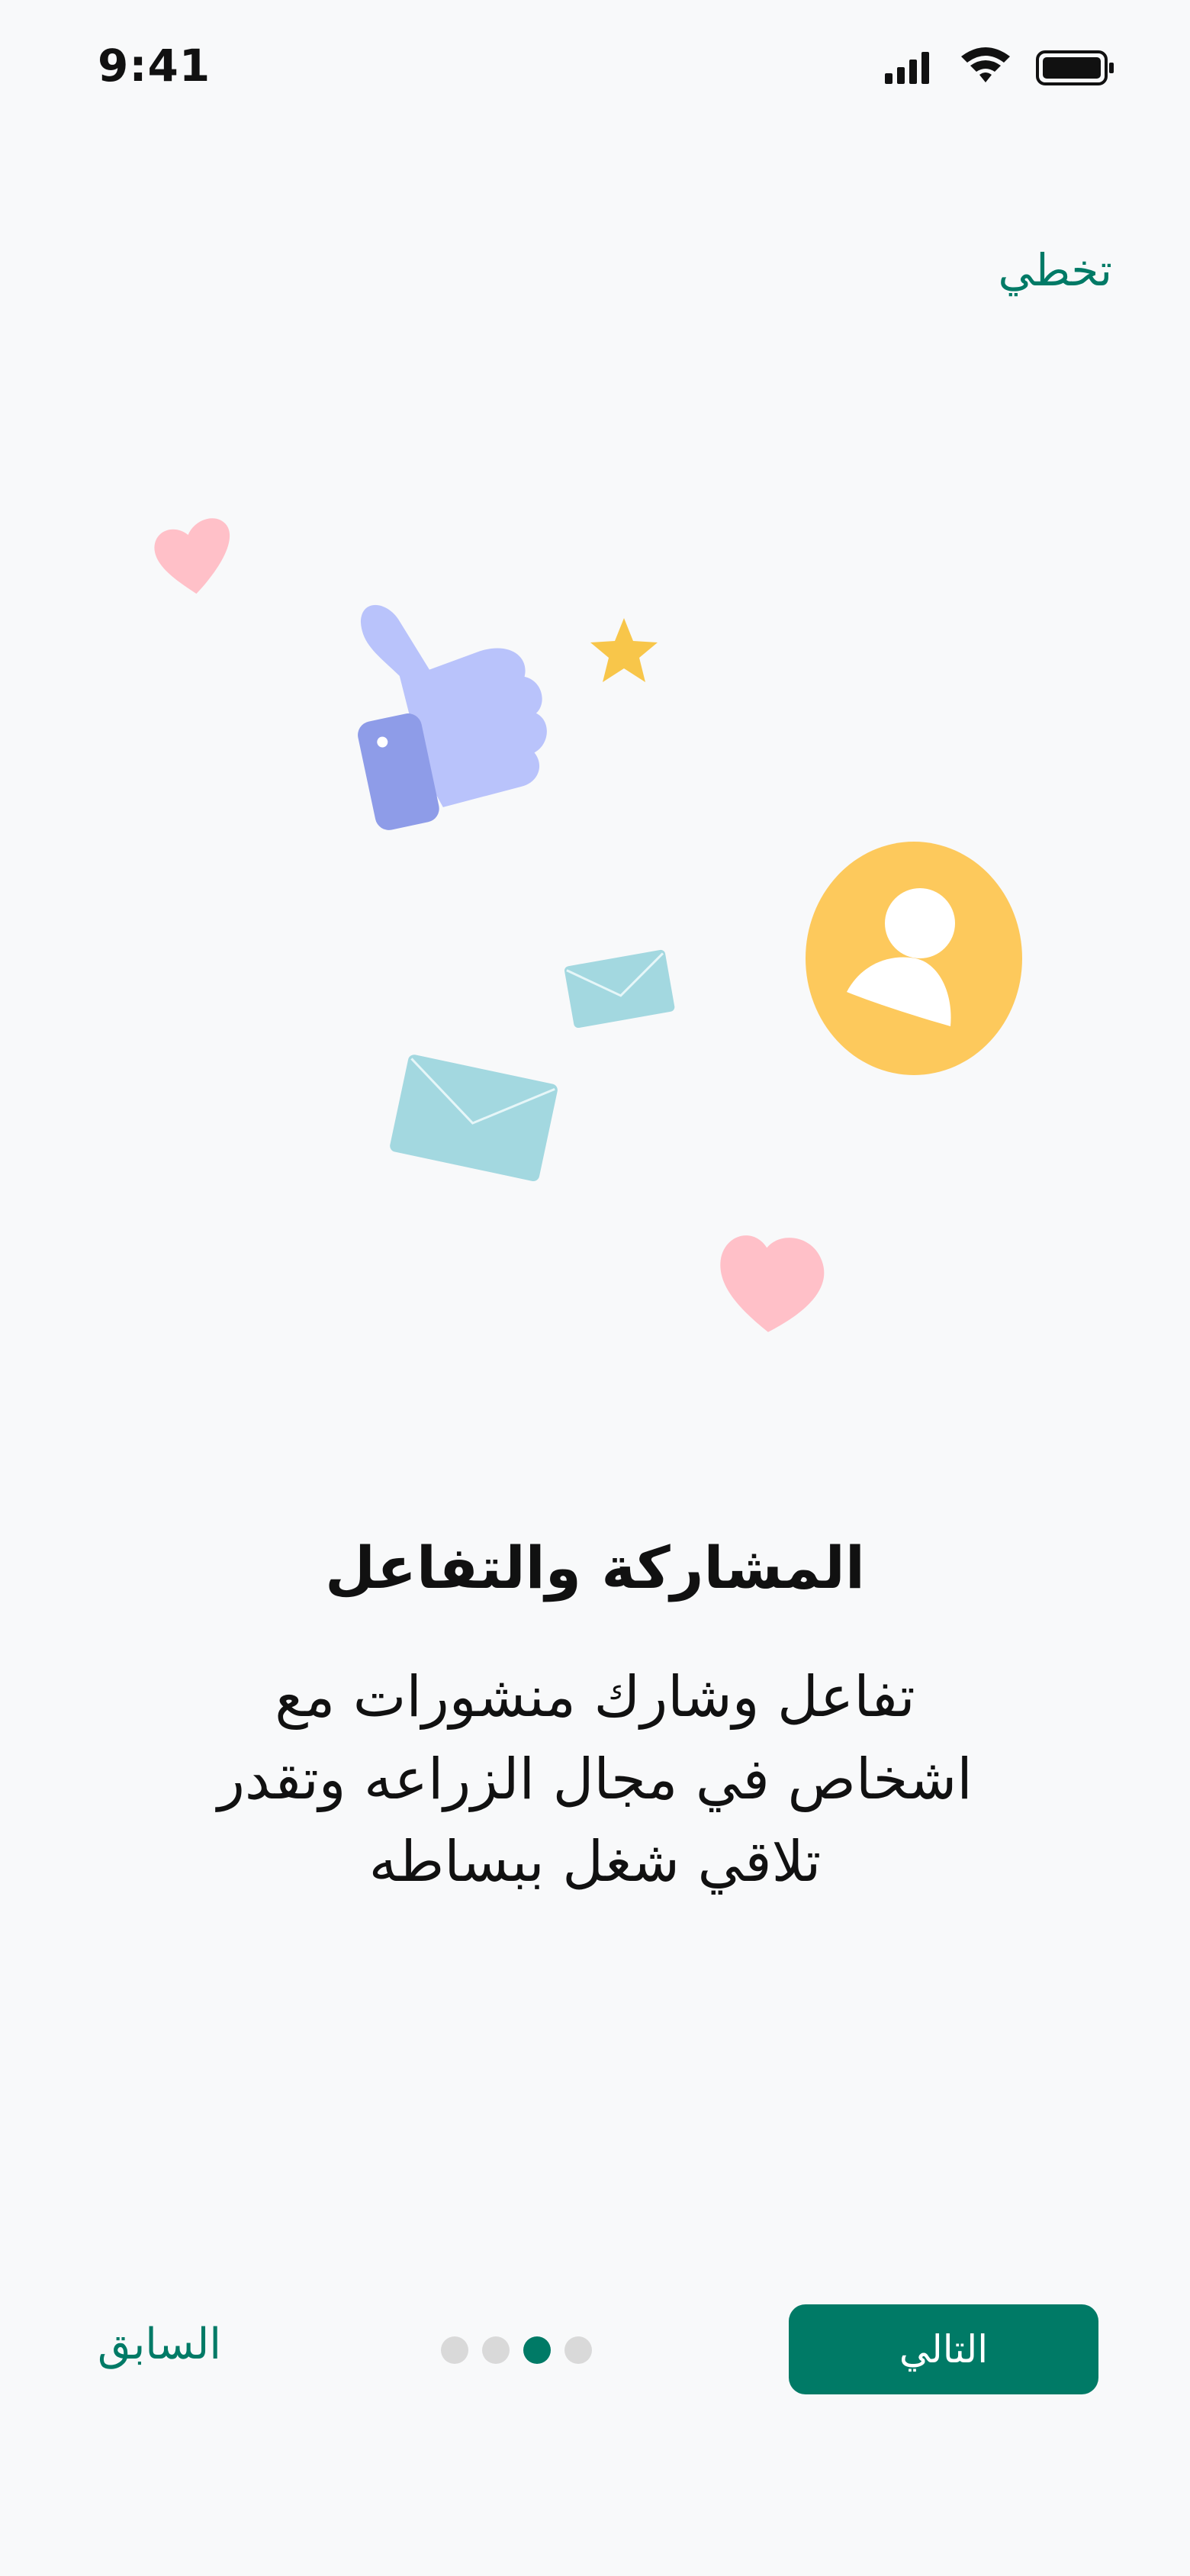 The height and width of the screenshot is (2576, 1190). Describe the element at coordinates (624, 650) in the screenshot. I see `star-icon` at that location.